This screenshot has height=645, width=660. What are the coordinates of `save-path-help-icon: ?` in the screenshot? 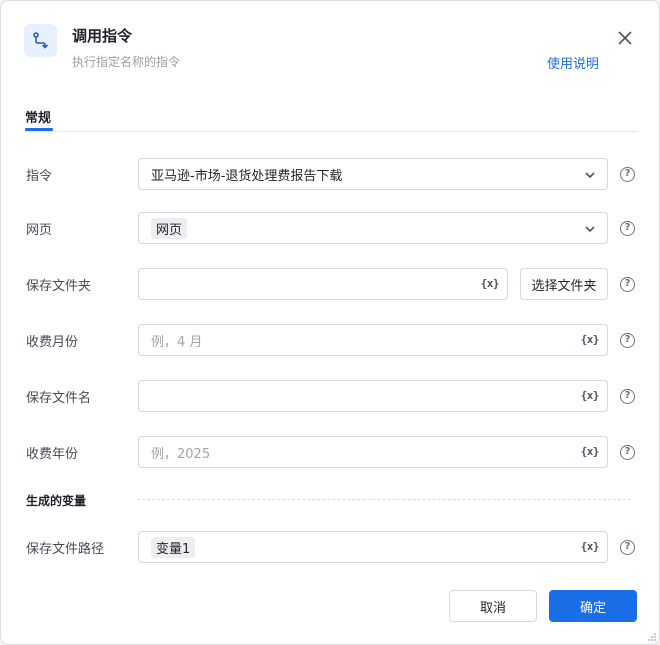 It's located at (627, 547).